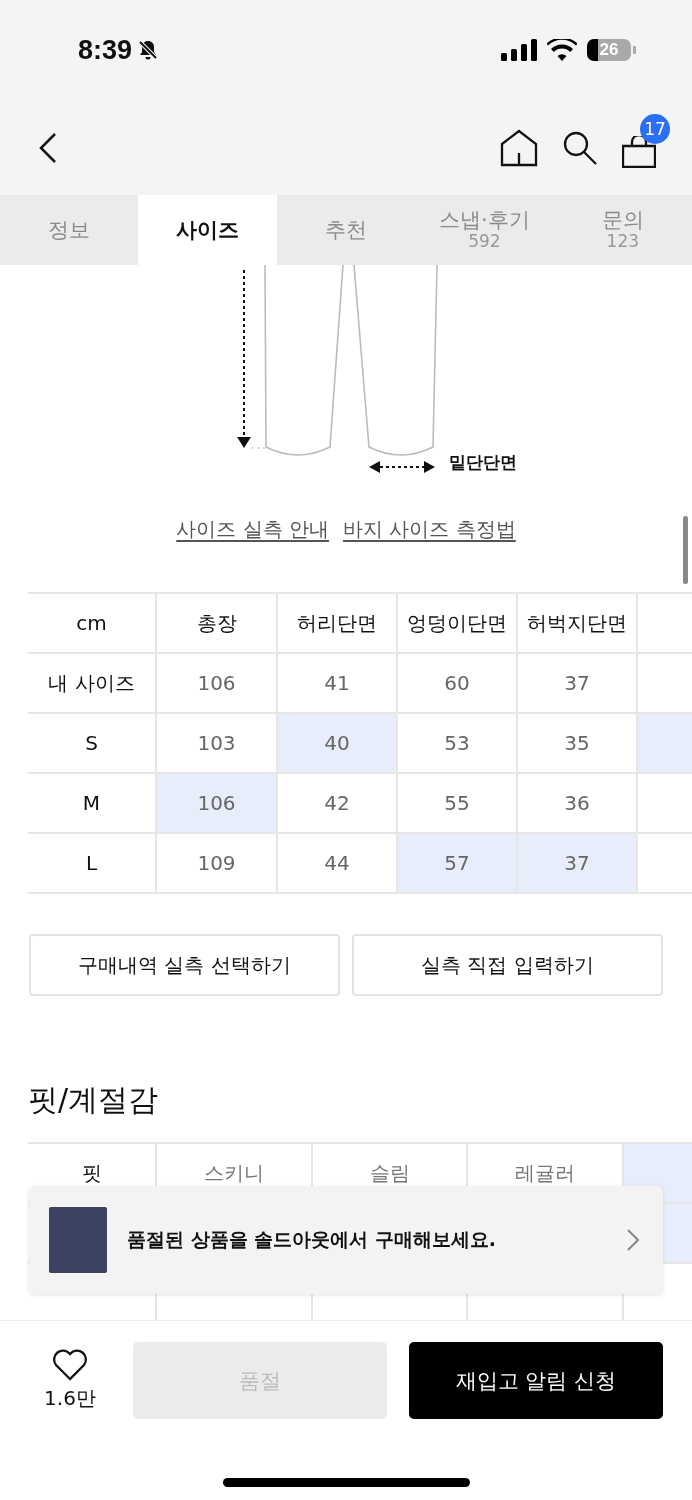 The height and width of the screenshot is (1500, 692). What do you see at coordinates (456, 624) in the screenshot?
I see `column-header: 엉덩이단면` at bounding box center [456, 624].